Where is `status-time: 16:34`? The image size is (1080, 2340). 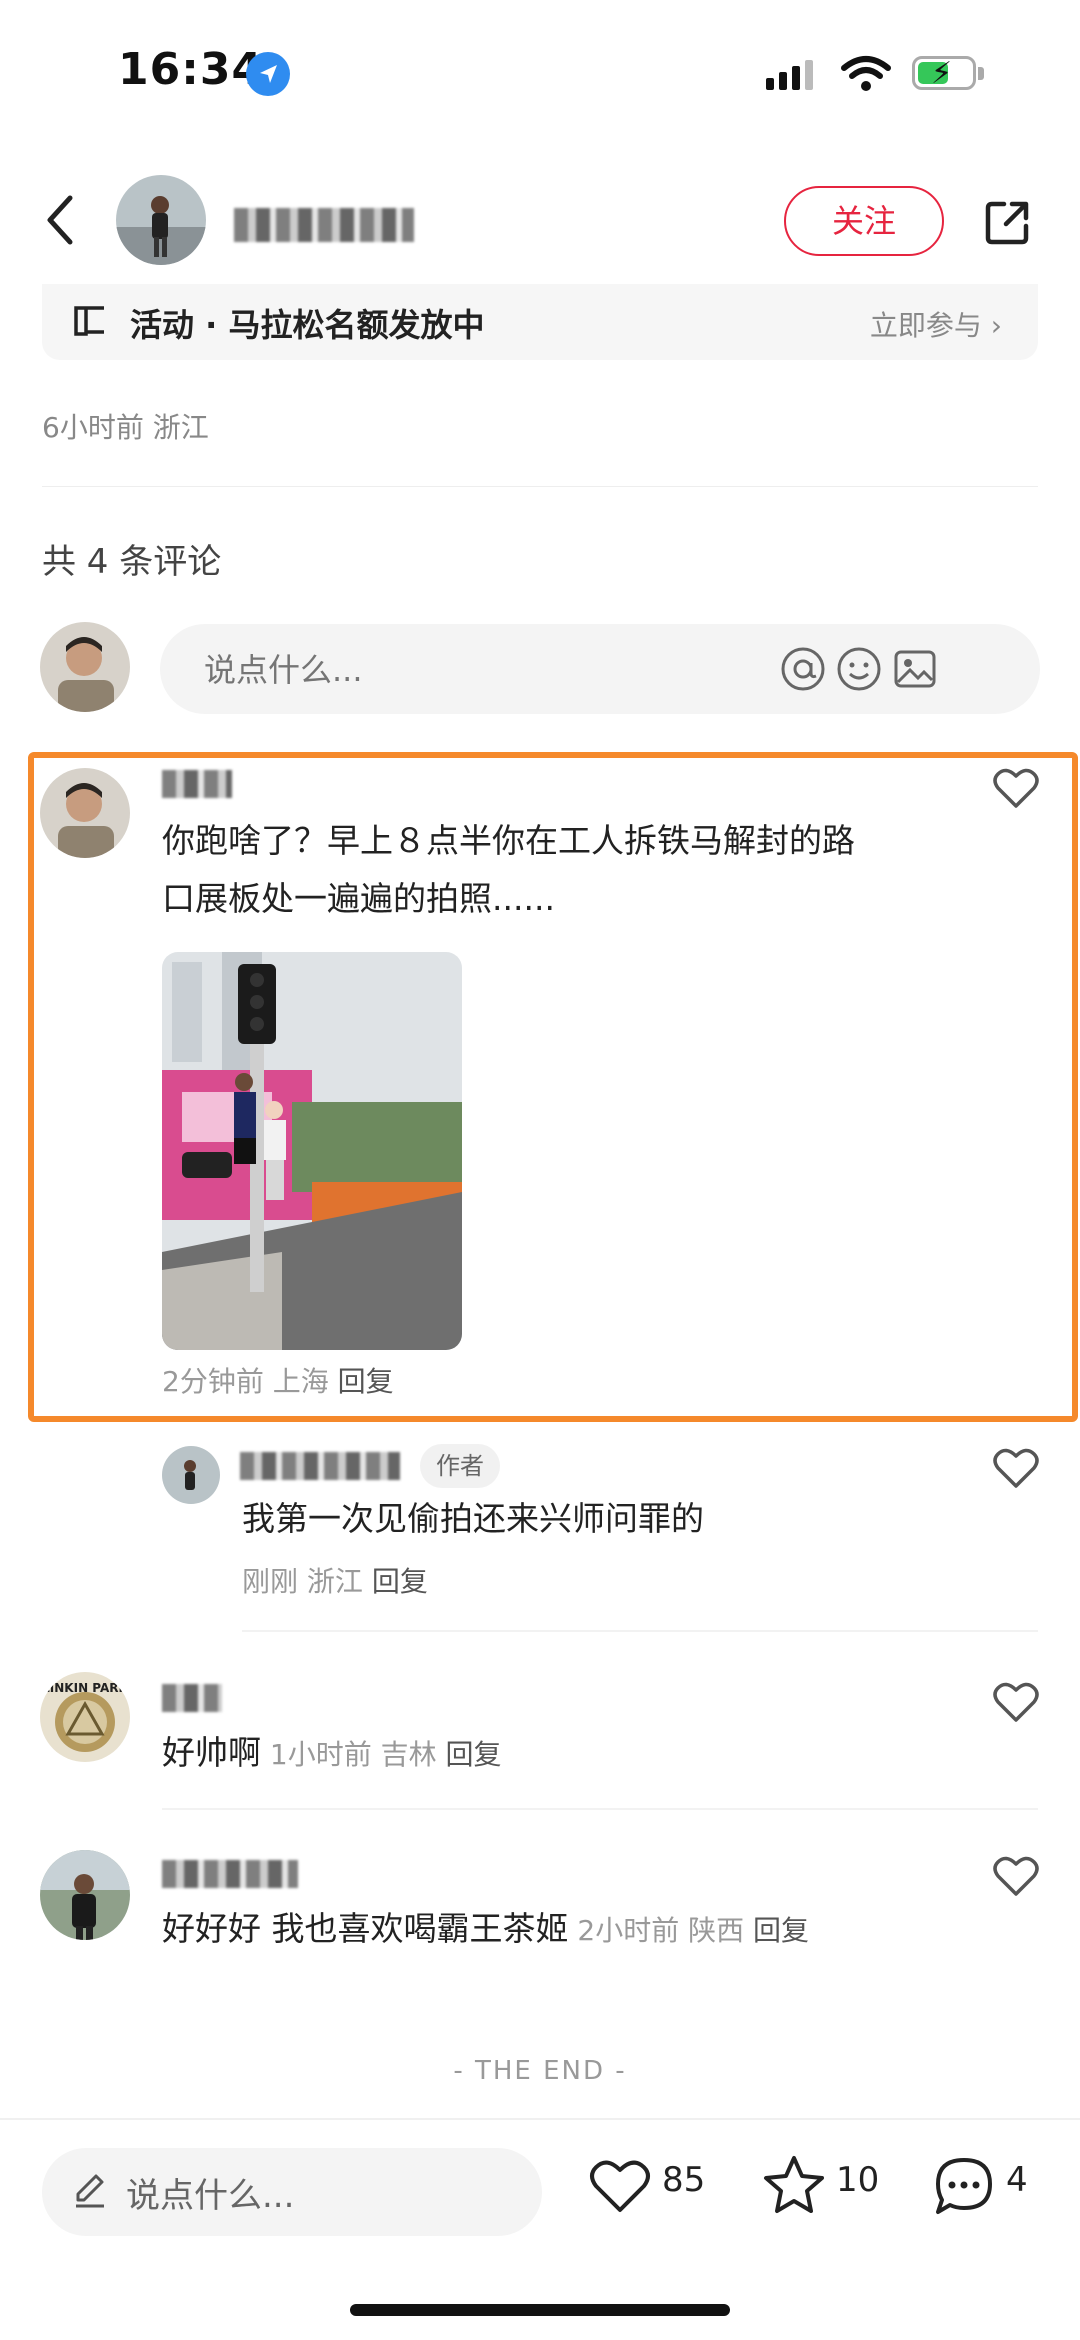
status-time: 16:34 is located at coordinates (191, 69).